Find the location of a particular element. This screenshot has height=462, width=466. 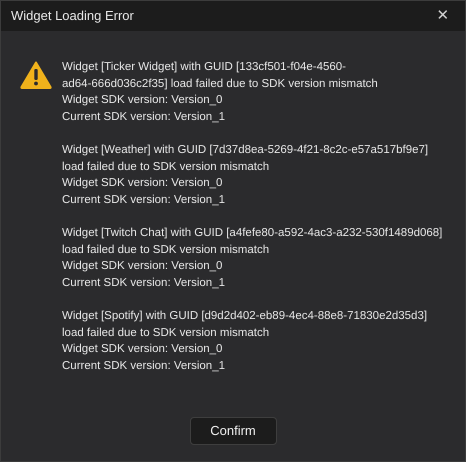

message-line: Widget [Ticker Widget] with GUID [133cf501-f04e-4560- is located at coordinates (204, 67).